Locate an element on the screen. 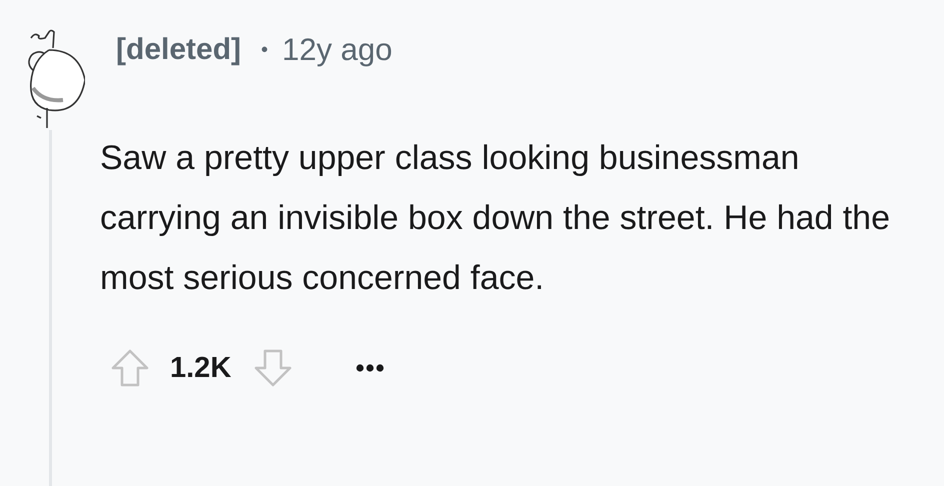 This screenshot has height=486, width=944. vote-count: 1.2K is located at coordinates (201, 368).